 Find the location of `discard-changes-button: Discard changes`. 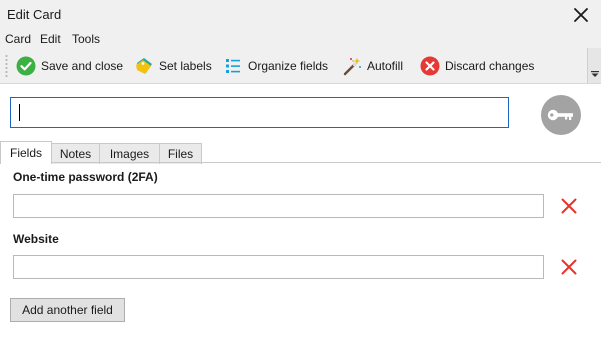

discard-changes-button: Discard changes is located at coordinates (476, 66).